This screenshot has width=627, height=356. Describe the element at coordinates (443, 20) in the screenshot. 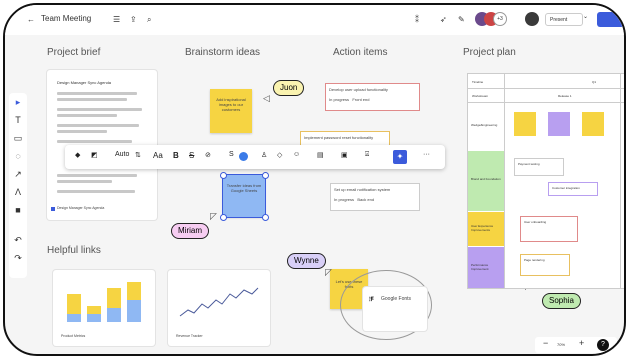

I see `reaction-icon: ➶` at that location.